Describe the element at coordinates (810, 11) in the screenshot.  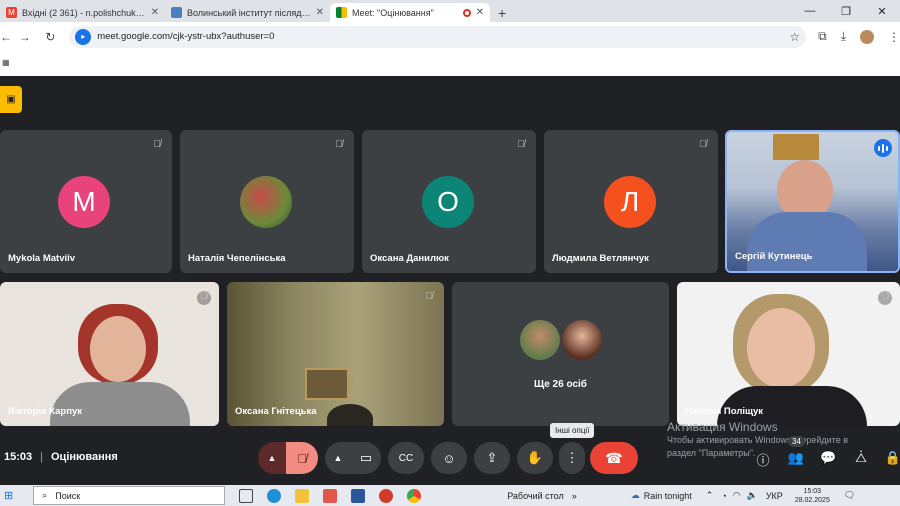
I see `minimize-icon: —` at that location.